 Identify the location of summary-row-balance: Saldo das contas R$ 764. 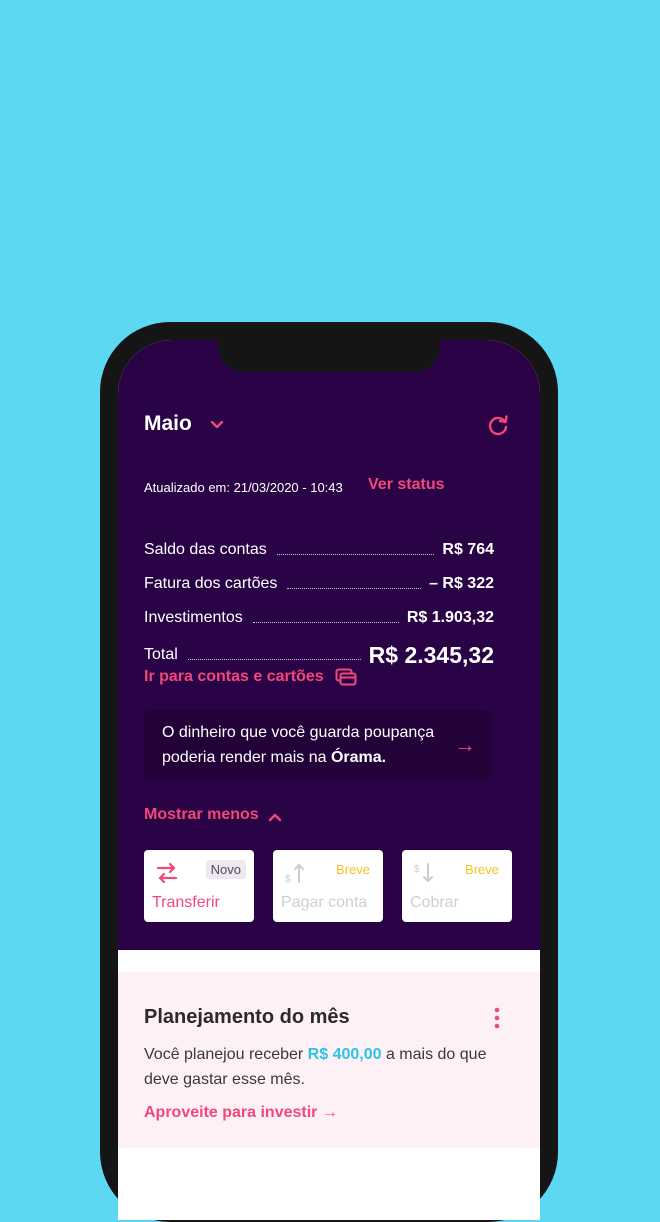
(319, 550).